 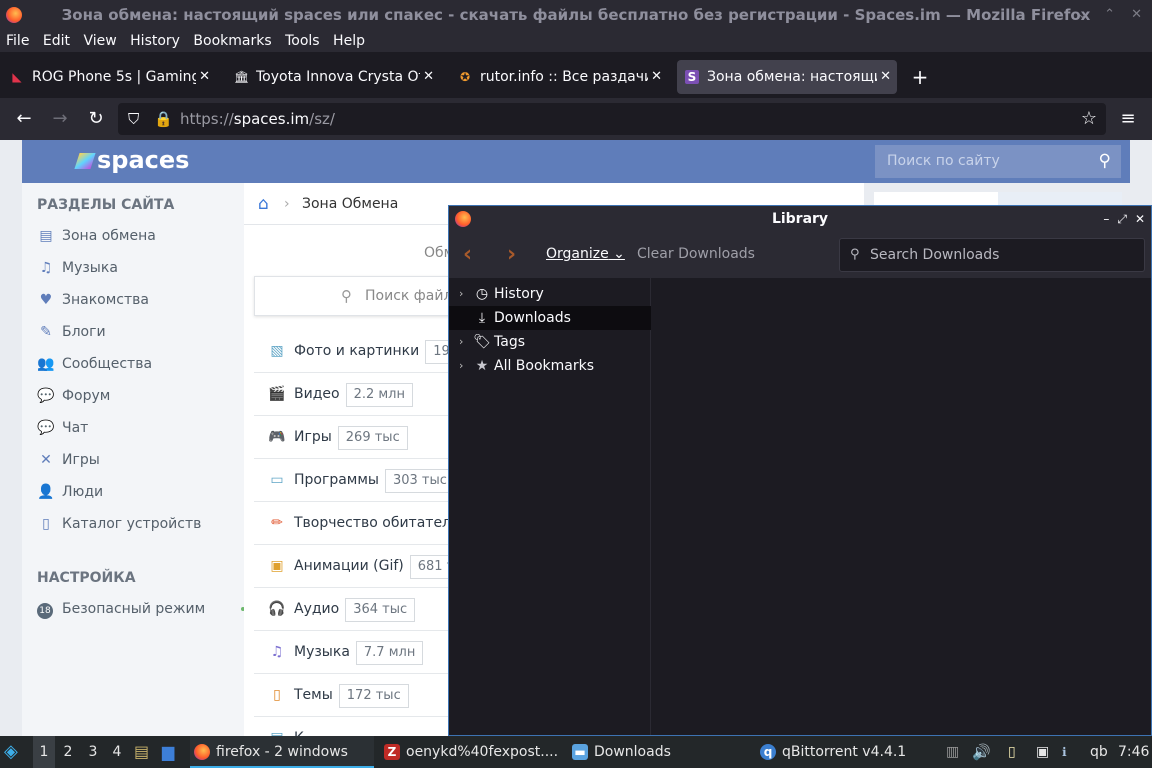 I want to click on minimize-icon: –, so click(x=1106, y=219).